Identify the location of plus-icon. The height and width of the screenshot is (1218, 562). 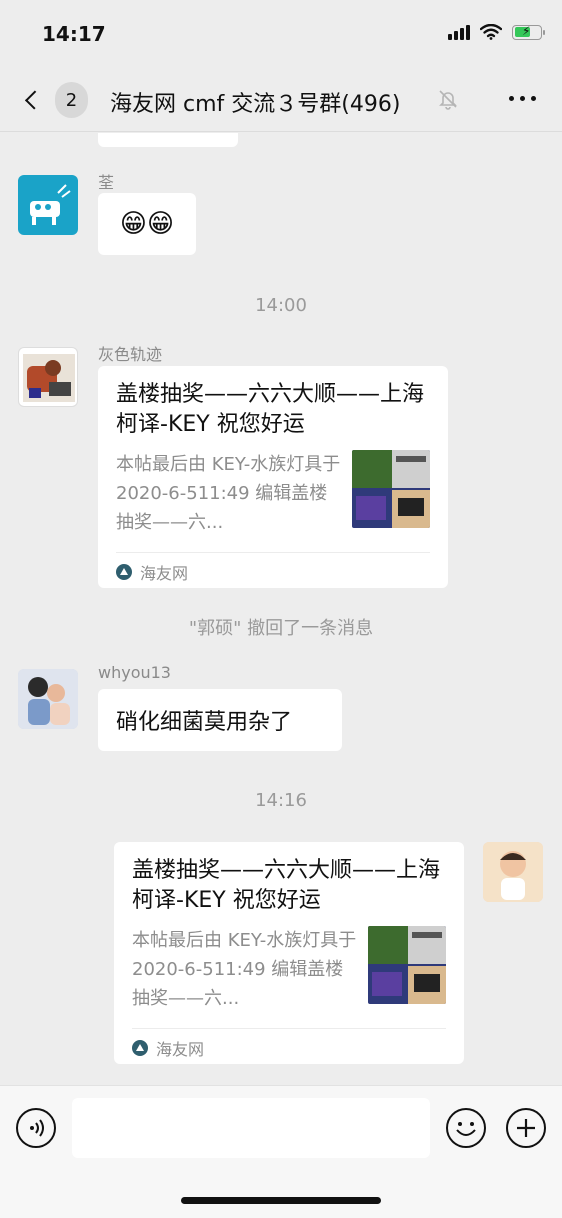
(526, 1128).